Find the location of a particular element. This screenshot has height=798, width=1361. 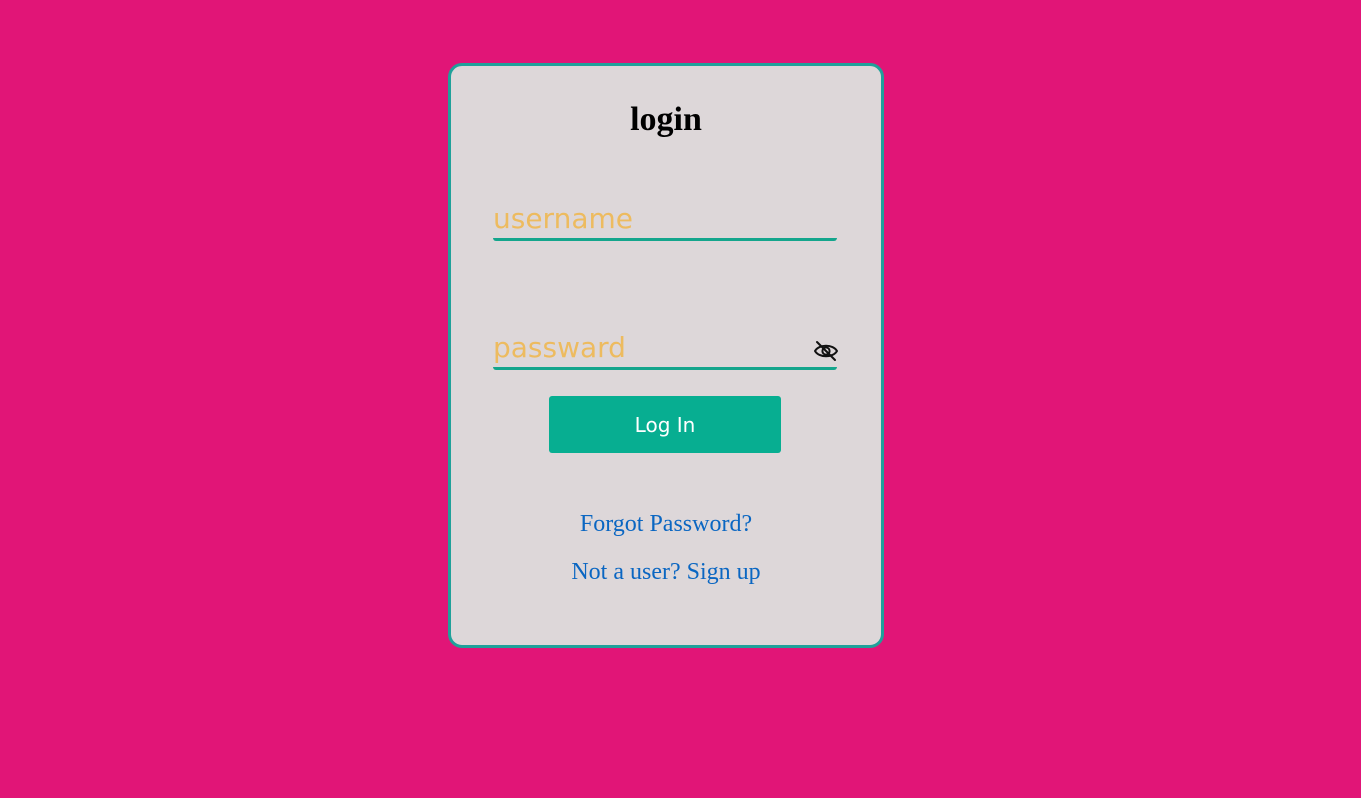

forgot-password-link: Forgot Password? is located at coordinates (666, 524).